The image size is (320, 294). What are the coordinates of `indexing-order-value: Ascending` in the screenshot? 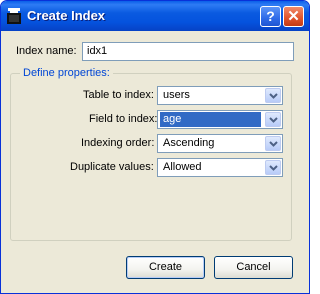 It's located at (189, 143).